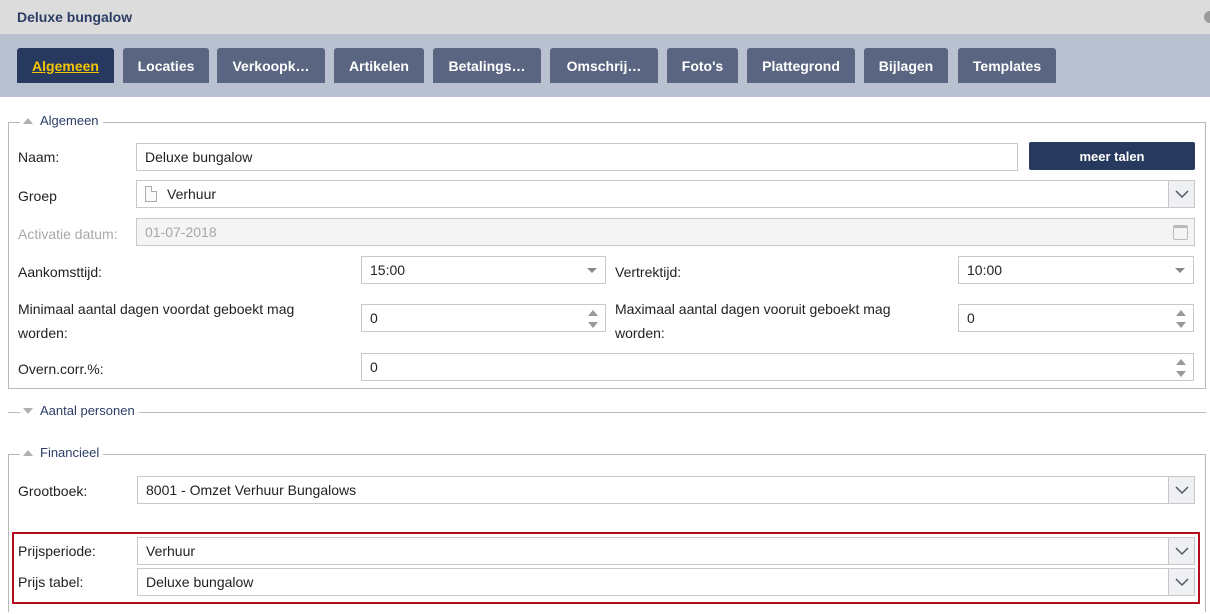  What do you see at coordinates (61, 369) in the screenshot?
I see `overn-label: Overn.corr.%:` at bounding box center [61, 369].